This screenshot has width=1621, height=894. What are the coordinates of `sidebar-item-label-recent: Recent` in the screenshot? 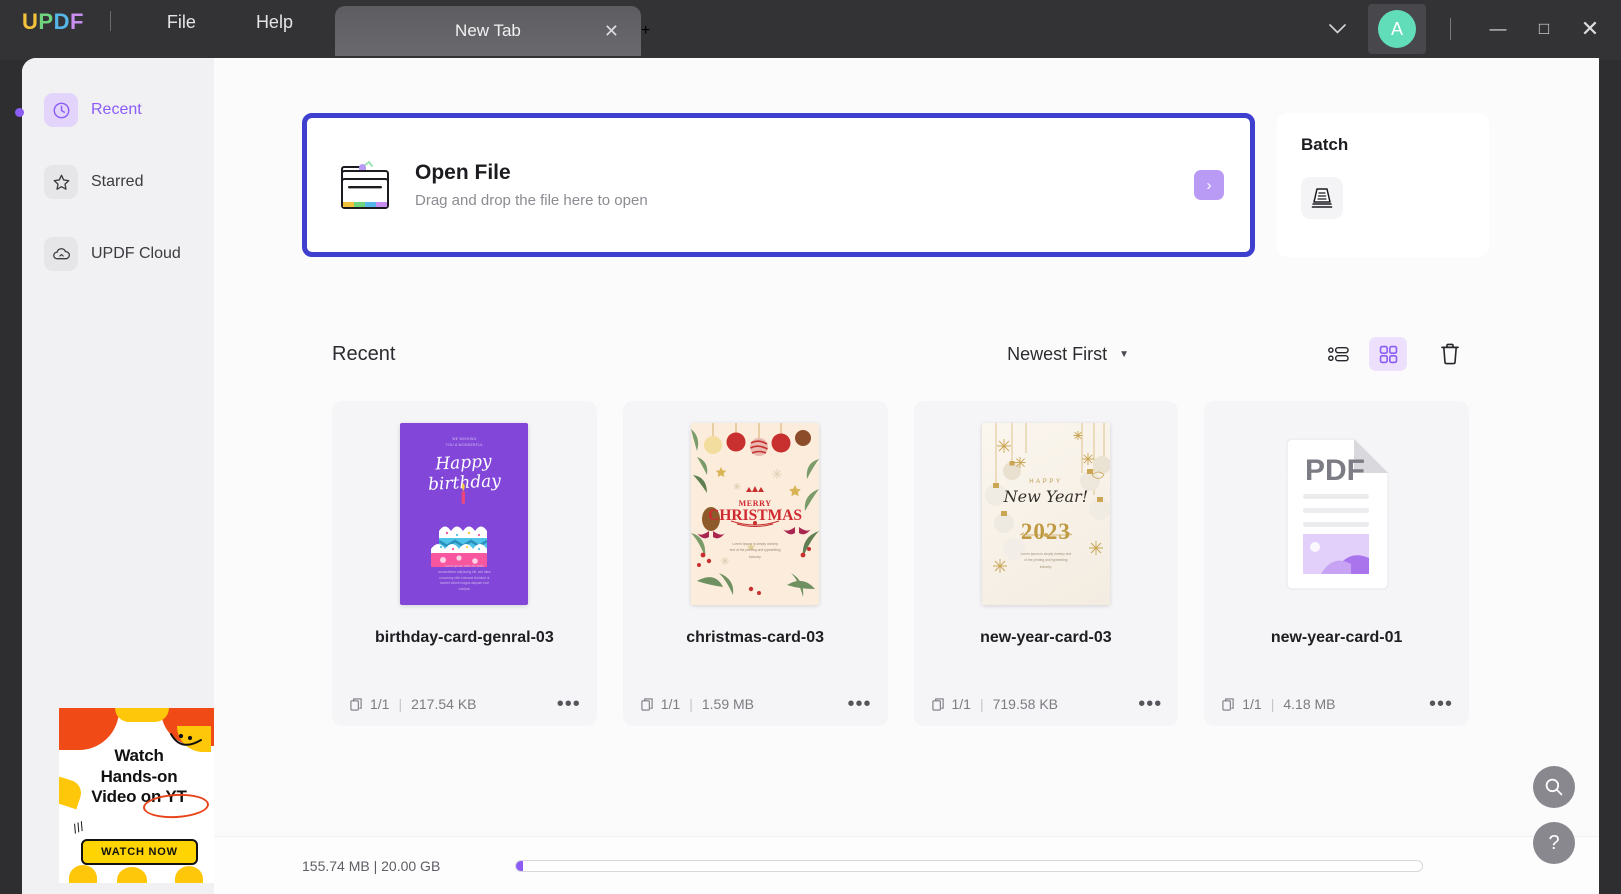 It's located at (116, 109).